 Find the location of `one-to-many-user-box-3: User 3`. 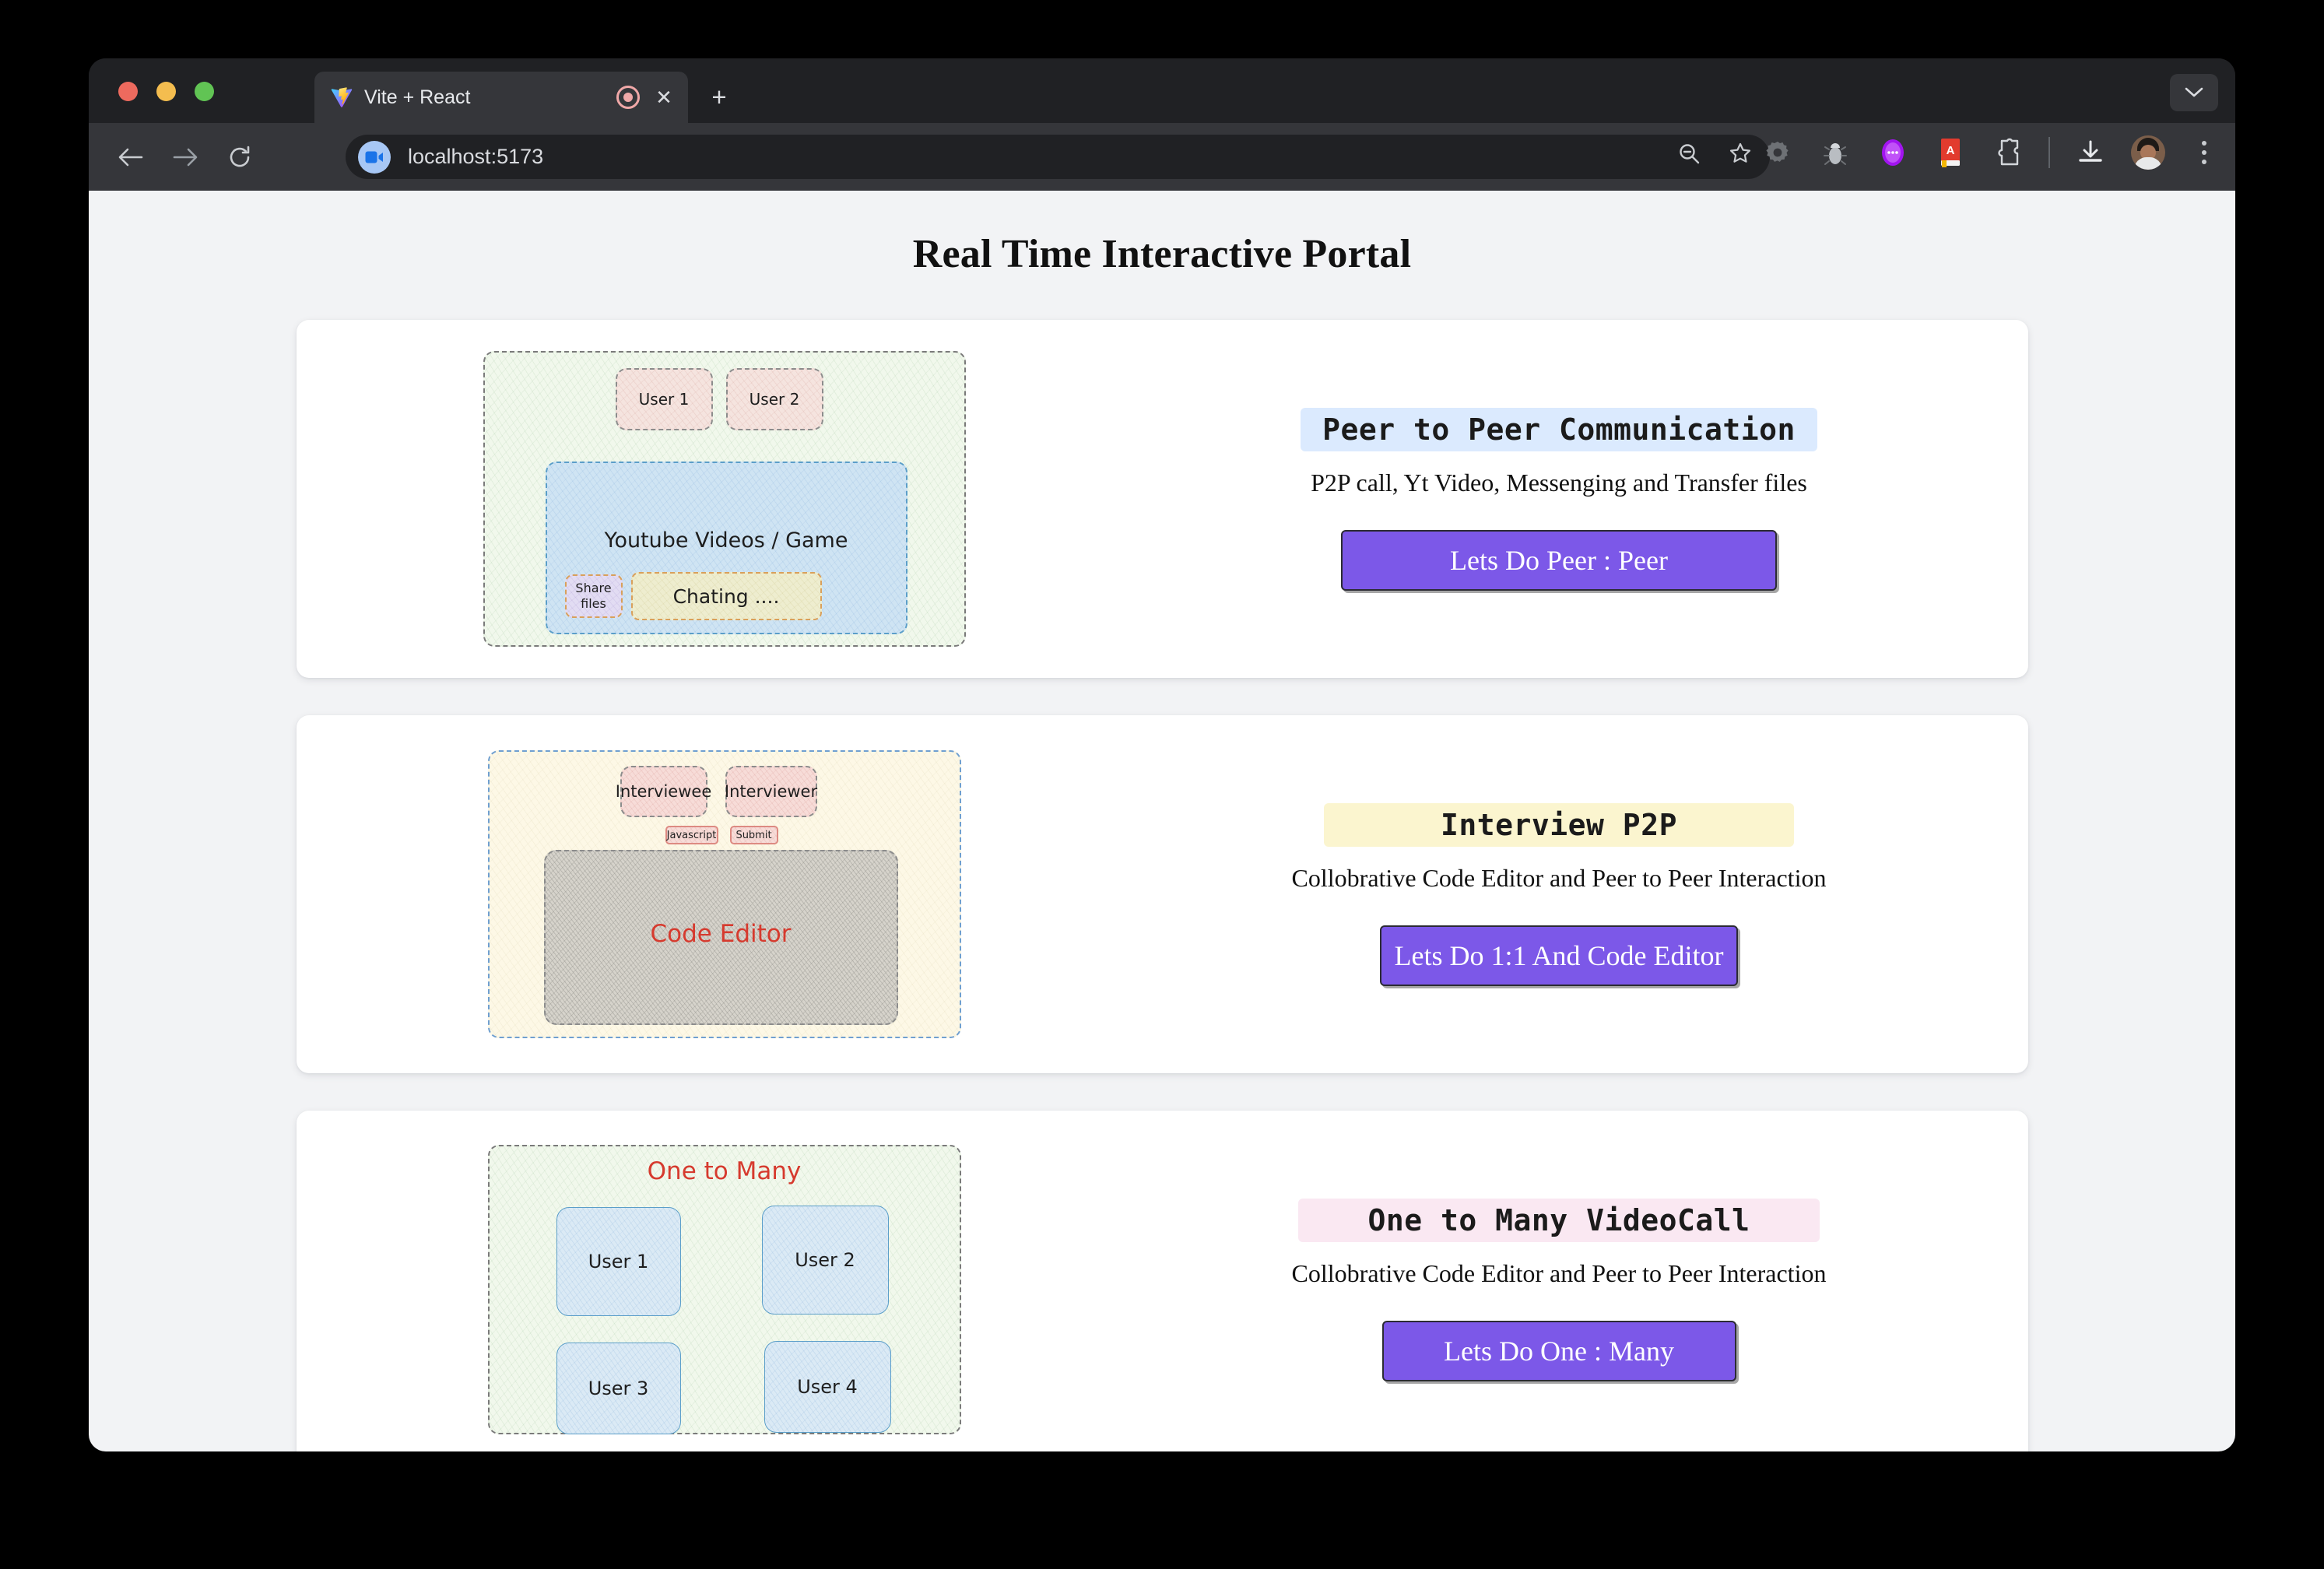

one-to-many-user-box-3: User 3 is located at coordinates (618, 1388).